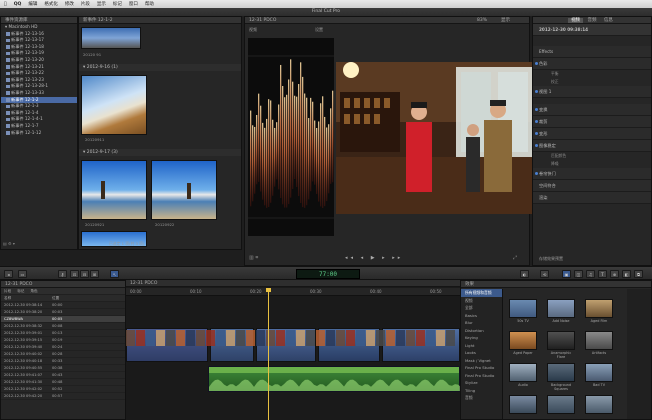 The height and width of the screenshot is (420, 652). What do you see at coordinates (524, 274) in the screenshot?
I see `audio-meter-icon: ◐` at bounding box center [524, 274].